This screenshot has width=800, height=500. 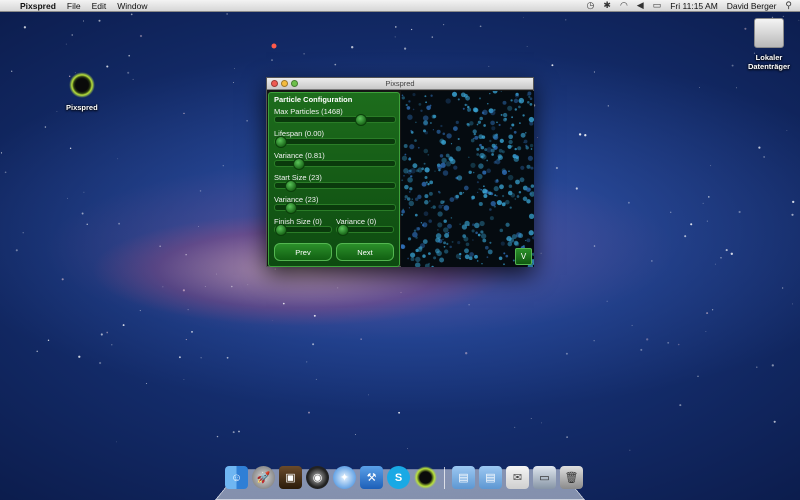 I want to click on lifespan-slider, so click(x=335, y=142).